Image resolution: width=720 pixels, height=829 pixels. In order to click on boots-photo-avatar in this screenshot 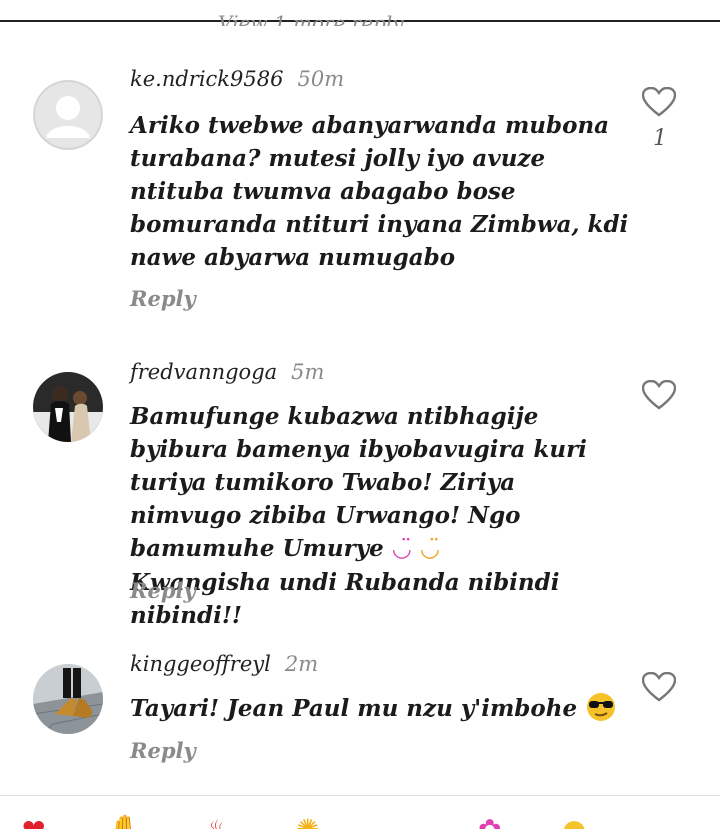, I will do `click(68, 699)`.